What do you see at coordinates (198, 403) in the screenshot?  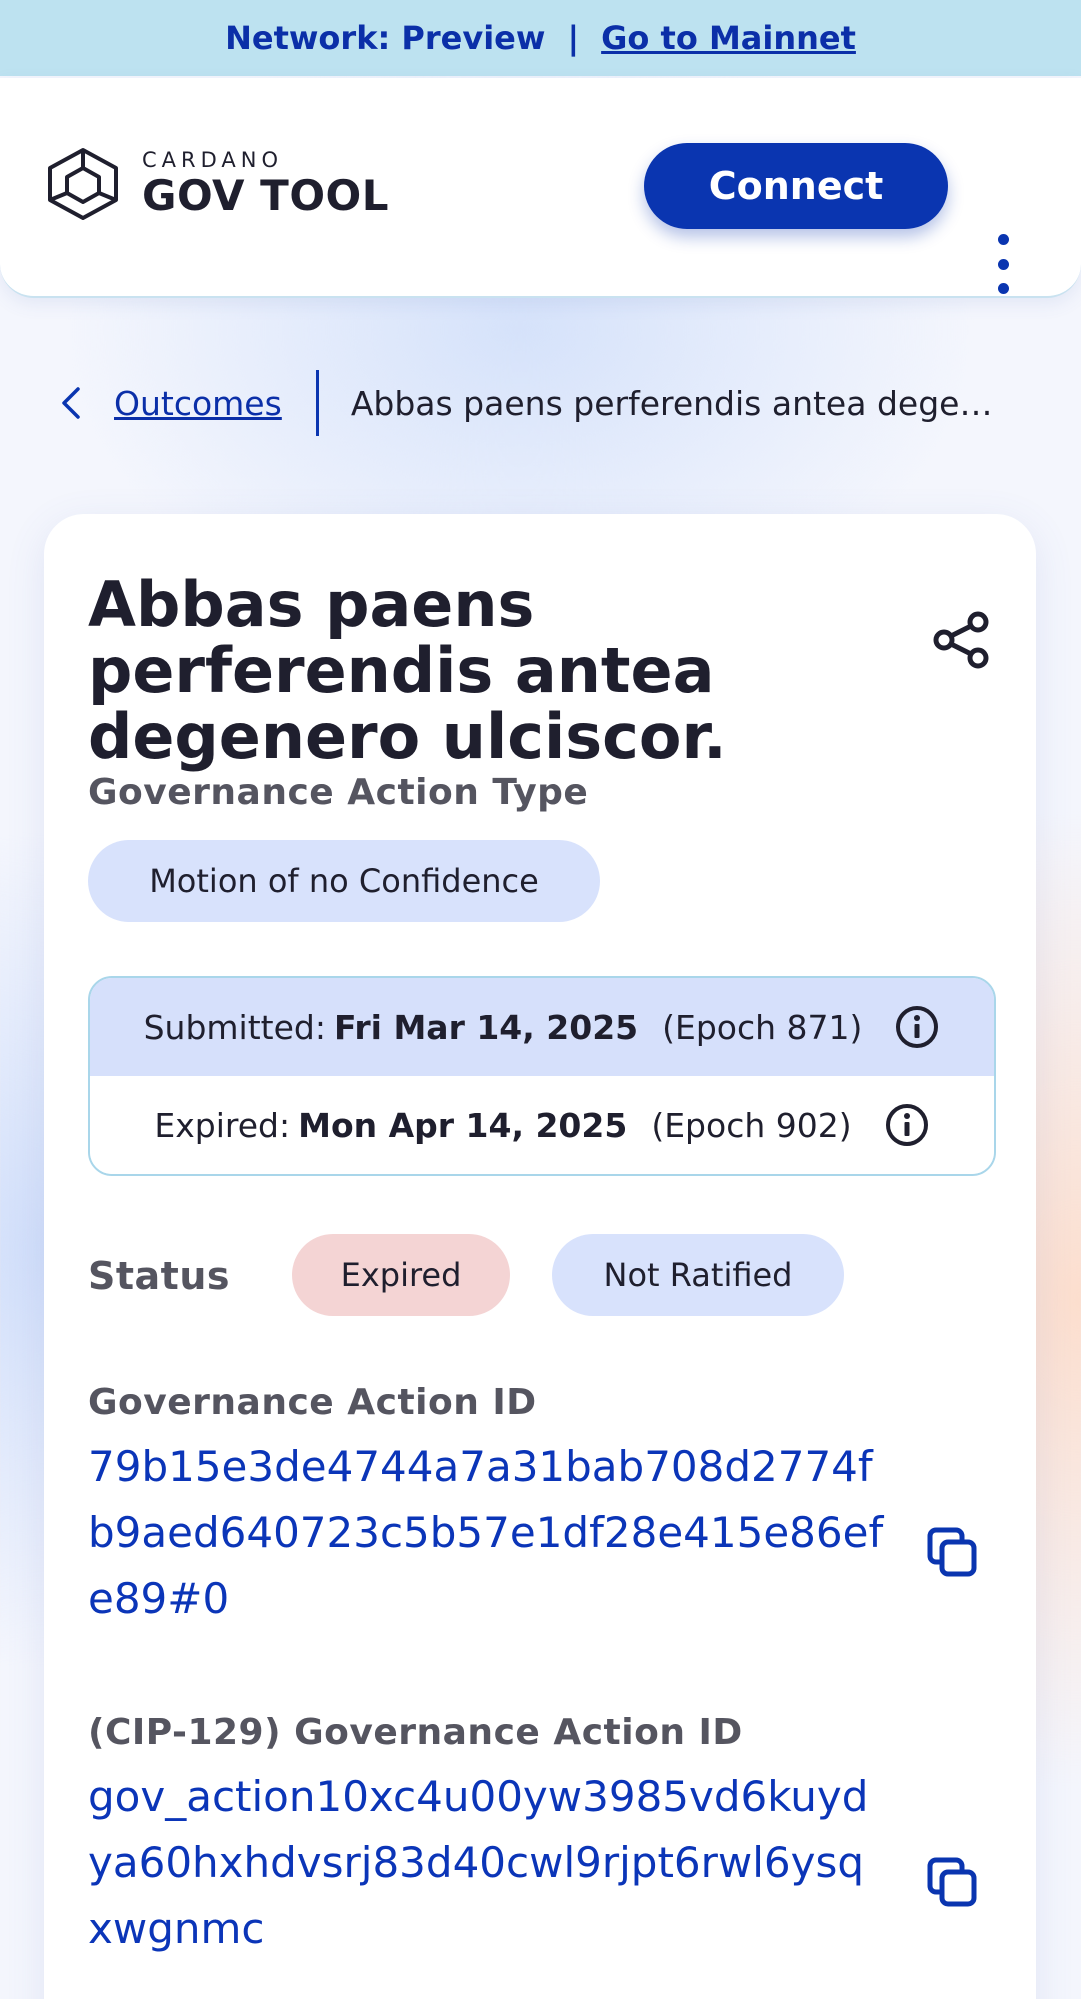 I see `breadcrumb-outcomes-link: Outcomes` at bounding box center [198, 403].